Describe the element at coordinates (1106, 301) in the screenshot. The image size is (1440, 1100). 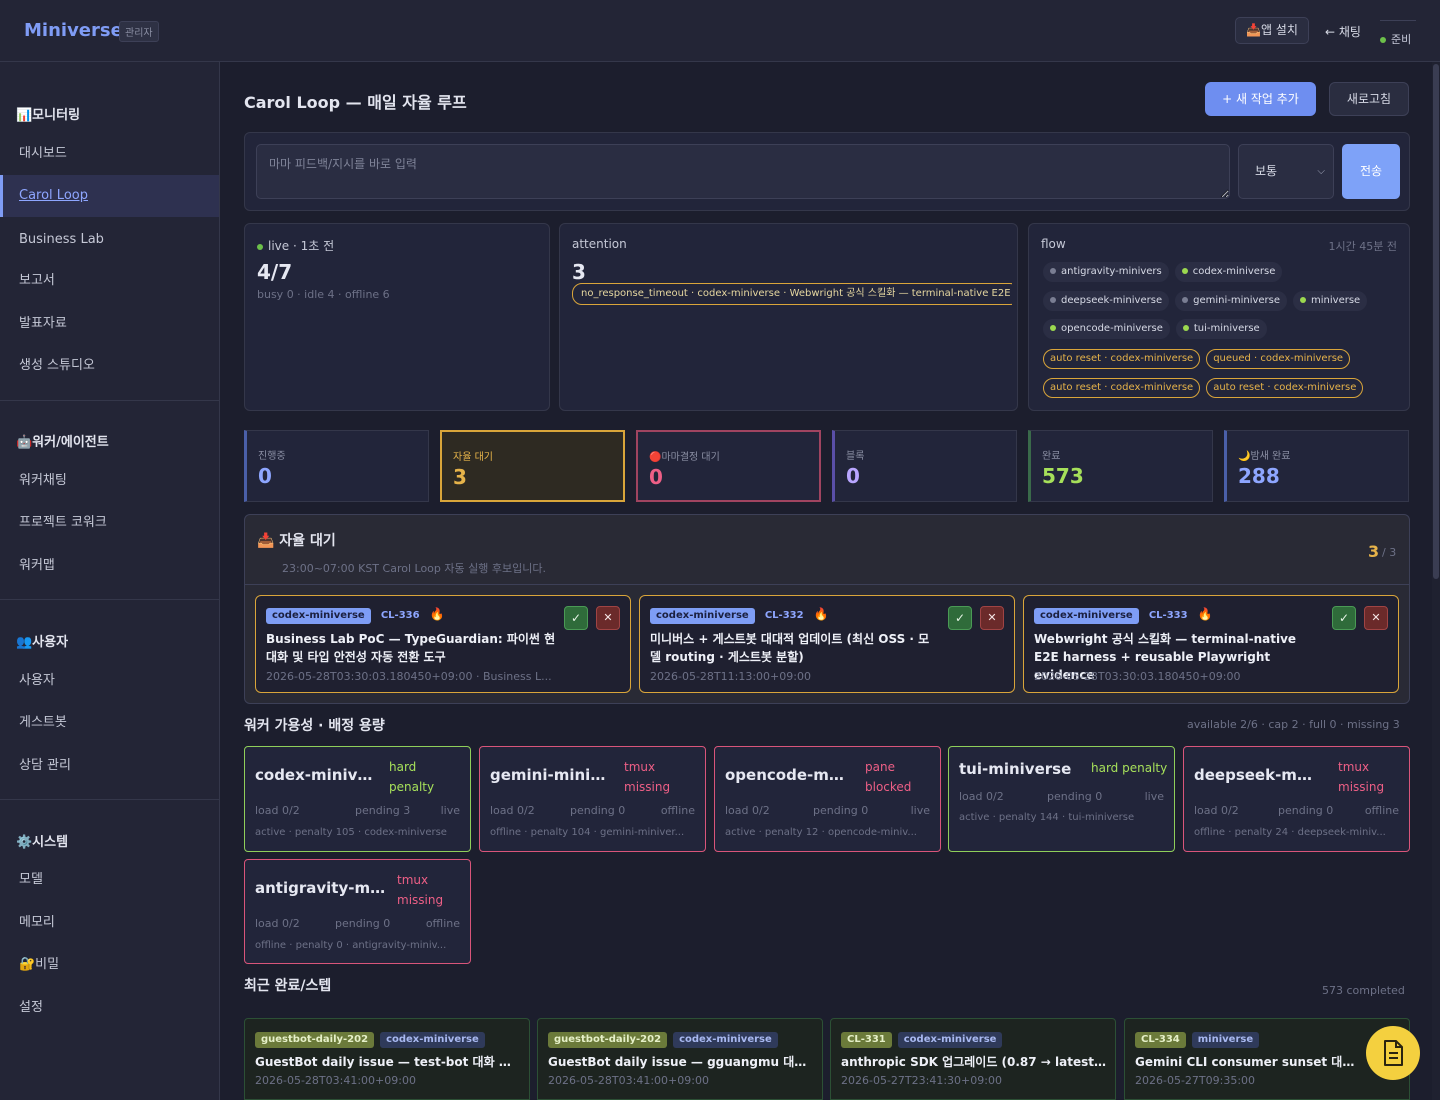
I see `flow-worker-chip: deepseek-miniverse` at that location.